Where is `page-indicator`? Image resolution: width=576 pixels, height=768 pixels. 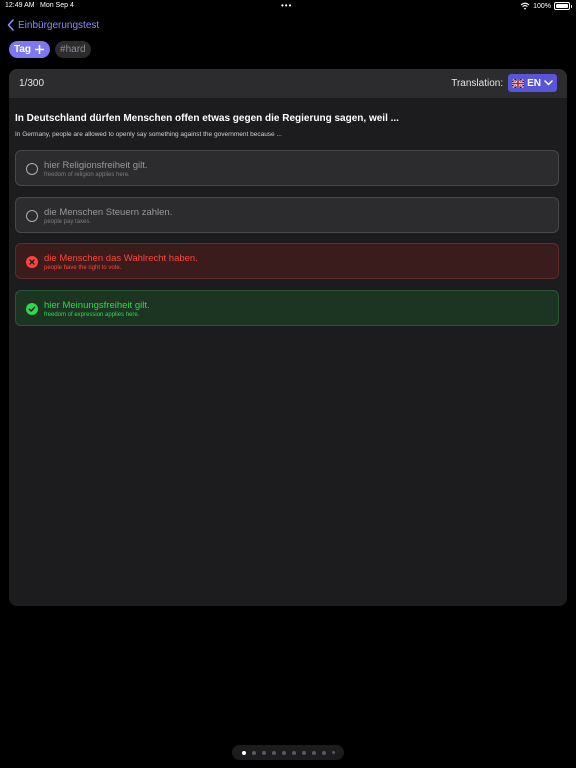
page-indicator is located at coordinates (288, 752).